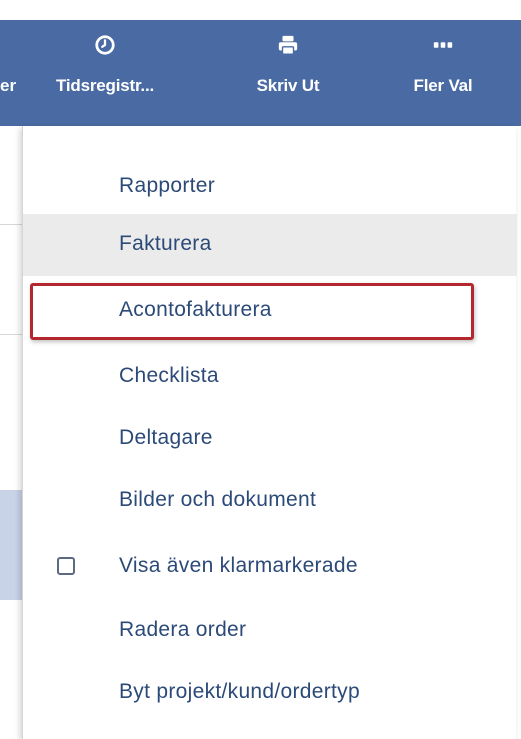  What do you see at coordinates (166, 437) in the screenshot?
I see `menu-item-label: Deltagare` at bounding box center [166, 437].